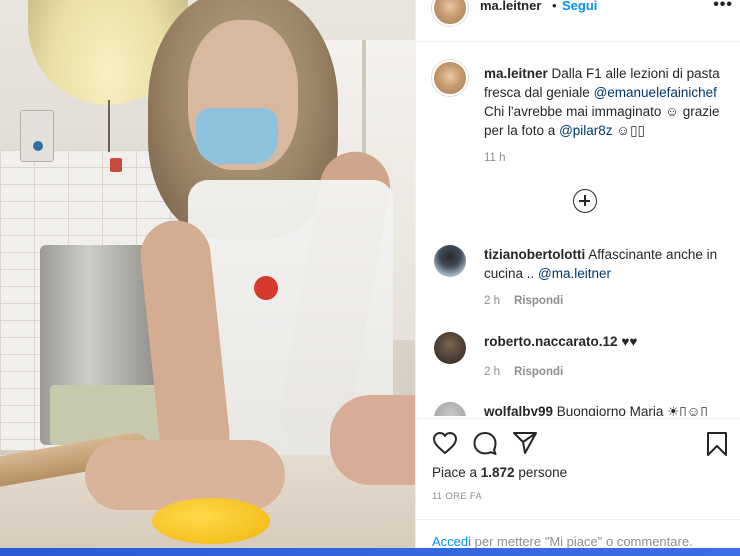  Describe the element at coordinates (717, 446) in the screenshot. I see `bookmark-icon` at that location.